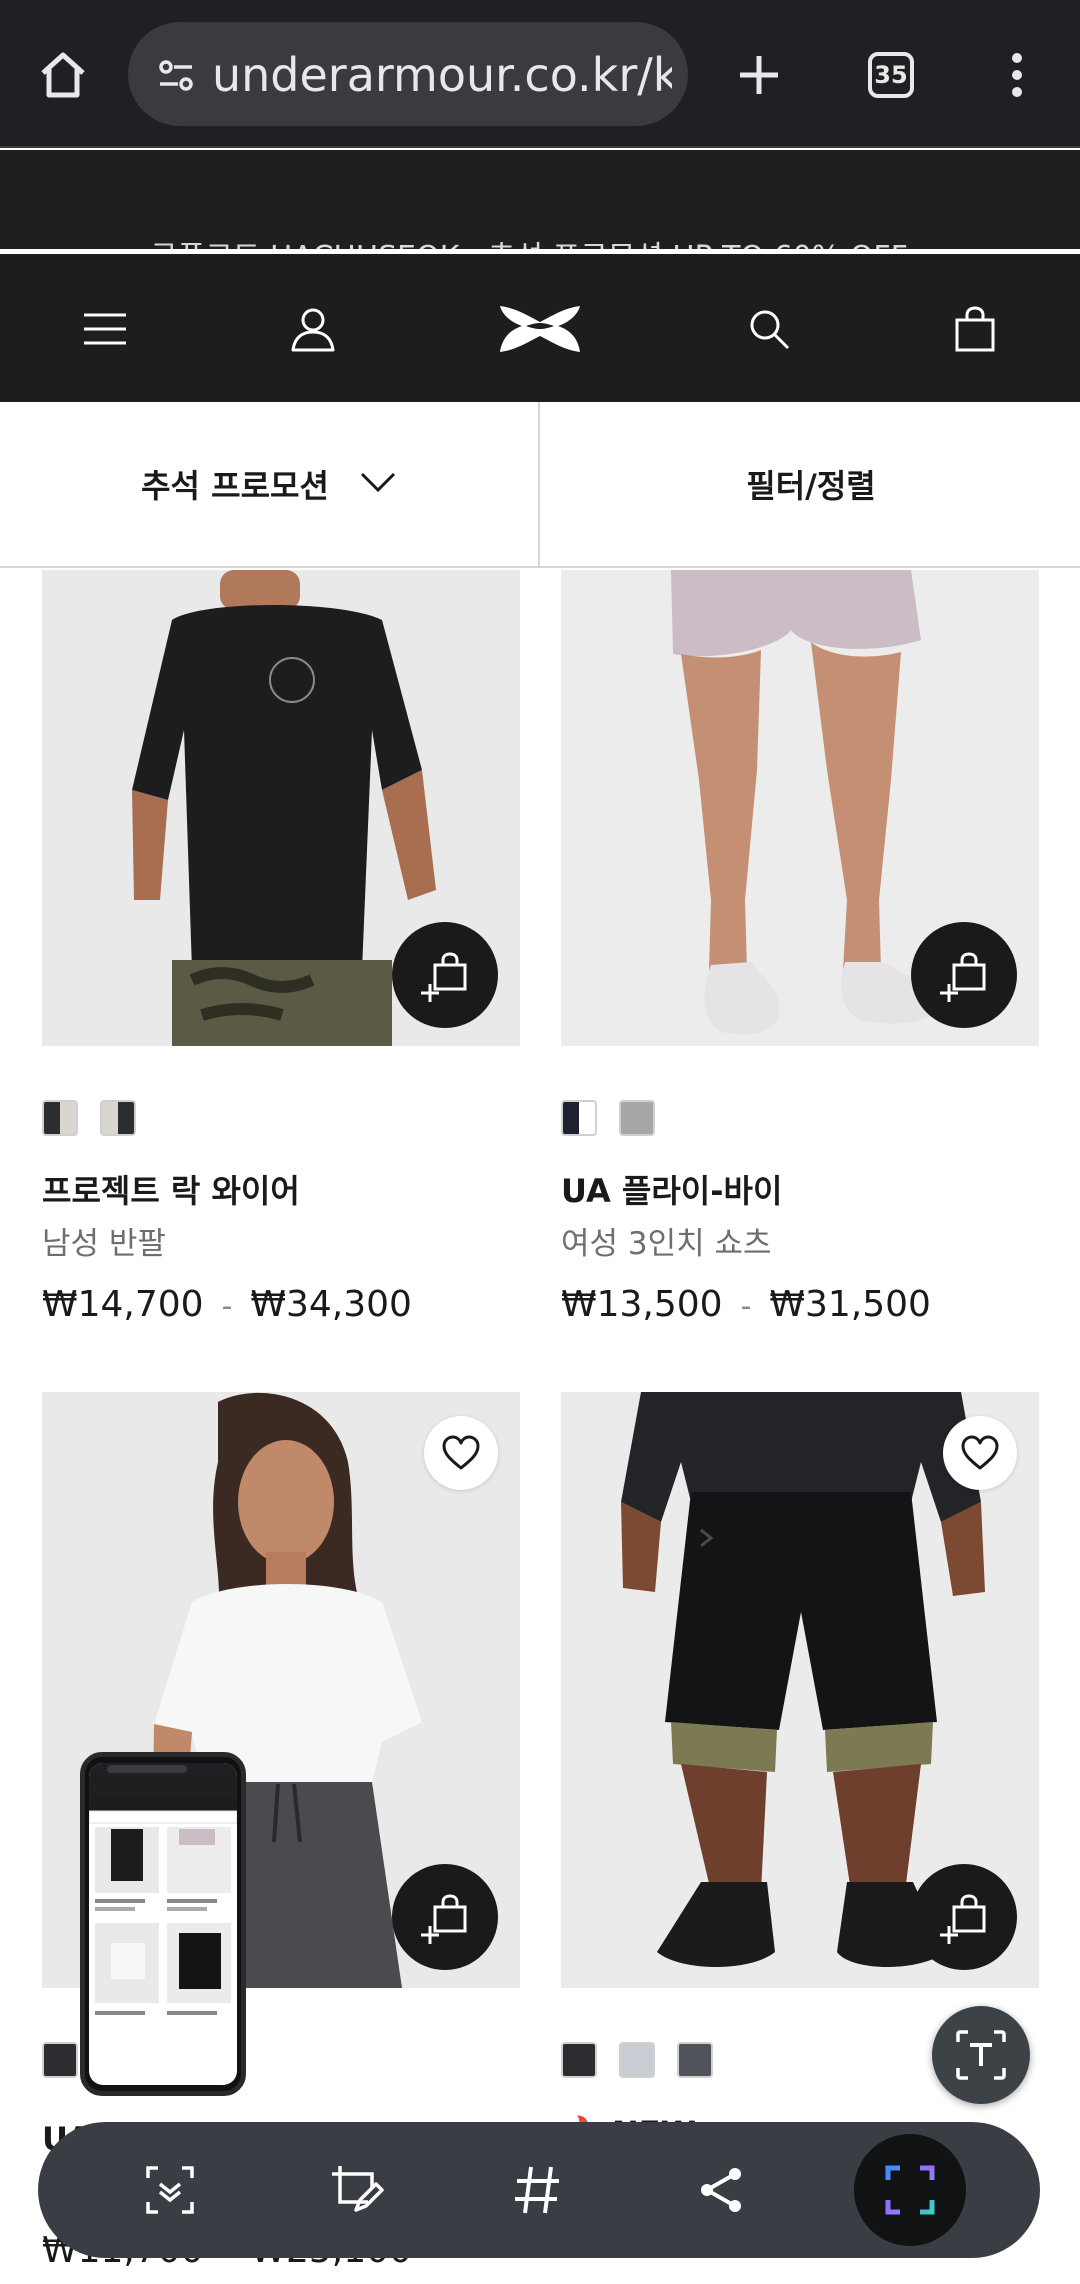 Image resolution: width=1080 pixels, height=2284 pixels. Describe the element at coordinates (356, 2190) in the screenshot. I see `edit-capture-icon` at that location.